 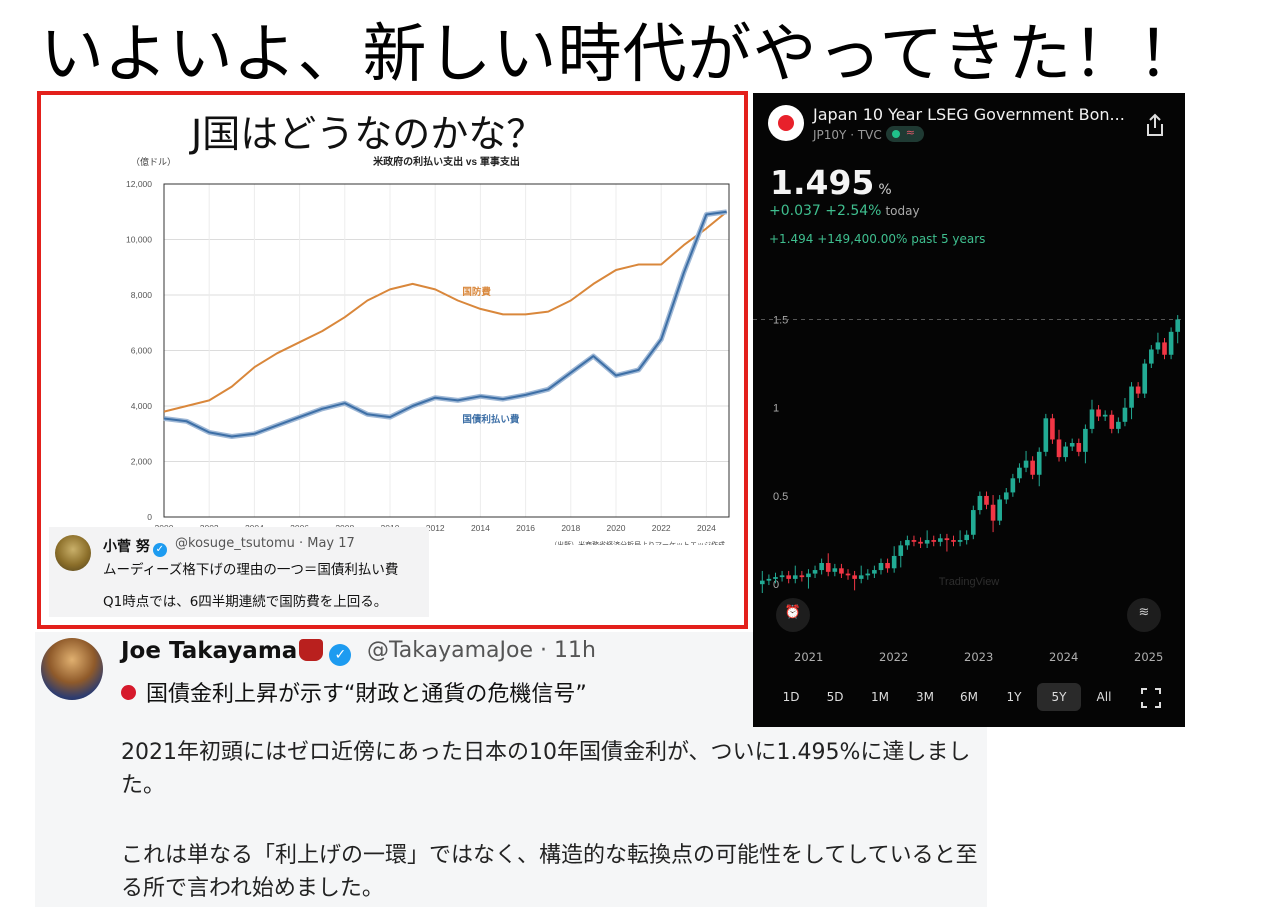 I want to click on range-button-1m: 1M, so click(x=880, y=697).